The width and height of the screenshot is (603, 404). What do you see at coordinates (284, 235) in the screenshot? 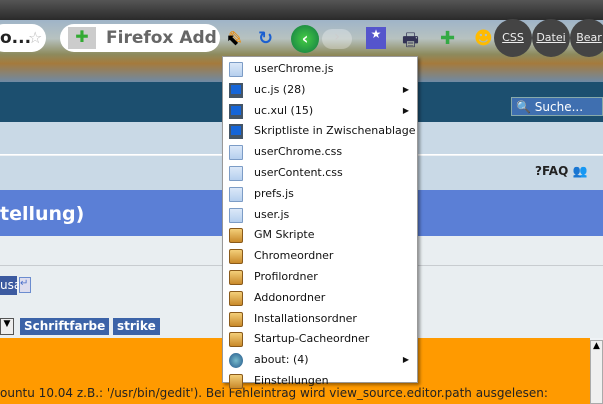
I see `menu-item-label: GM Skripte` at bounding box center [284, 235].